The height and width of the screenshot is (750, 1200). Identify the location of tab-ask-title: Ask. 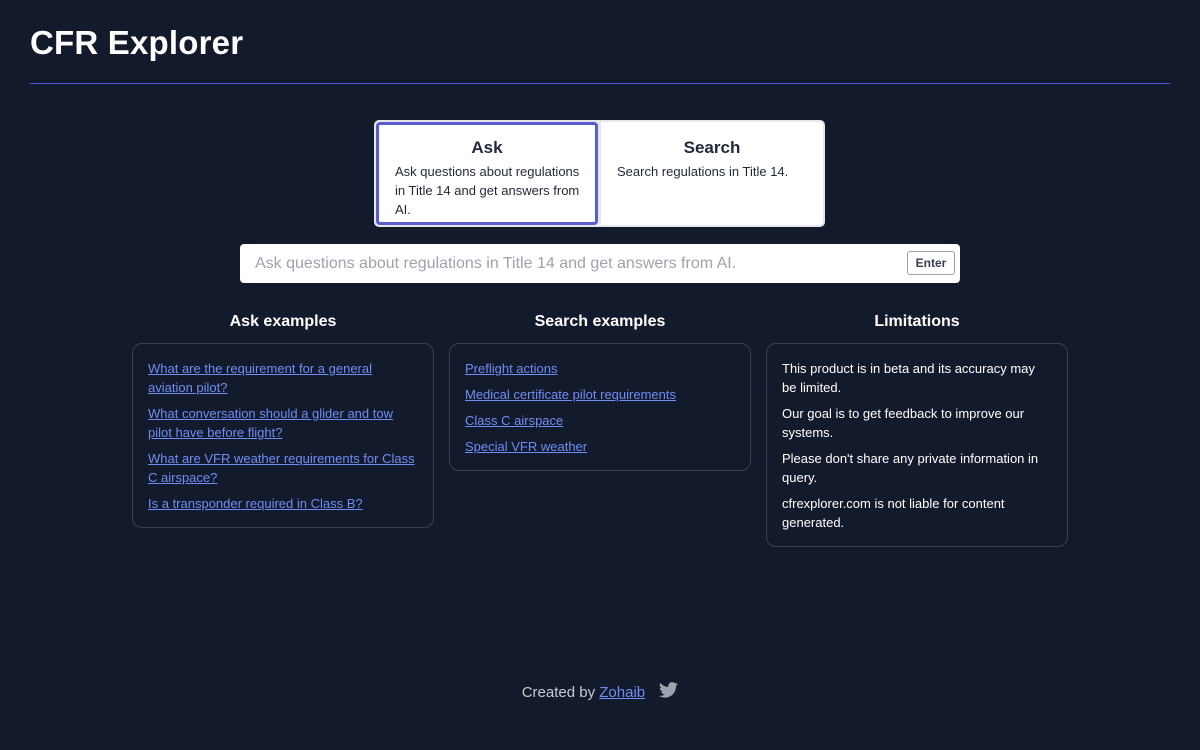
(487, 147).